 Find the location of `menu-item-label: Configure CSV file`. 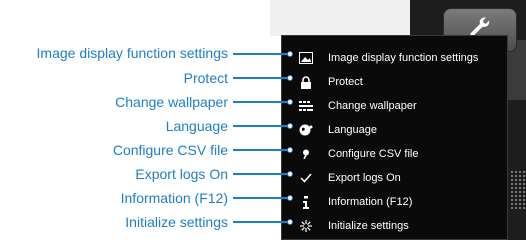

menu-item-label: Configure CSV file is located at coordinates (373, 154).